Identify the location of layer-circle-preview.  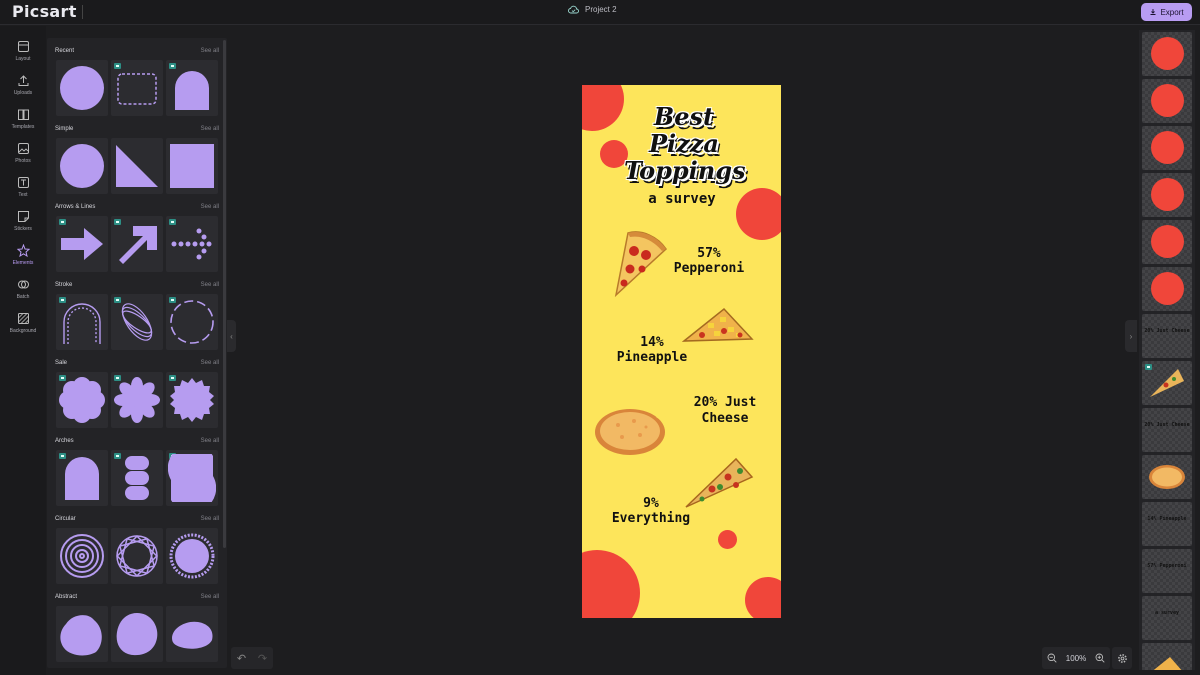
(1167, 100).